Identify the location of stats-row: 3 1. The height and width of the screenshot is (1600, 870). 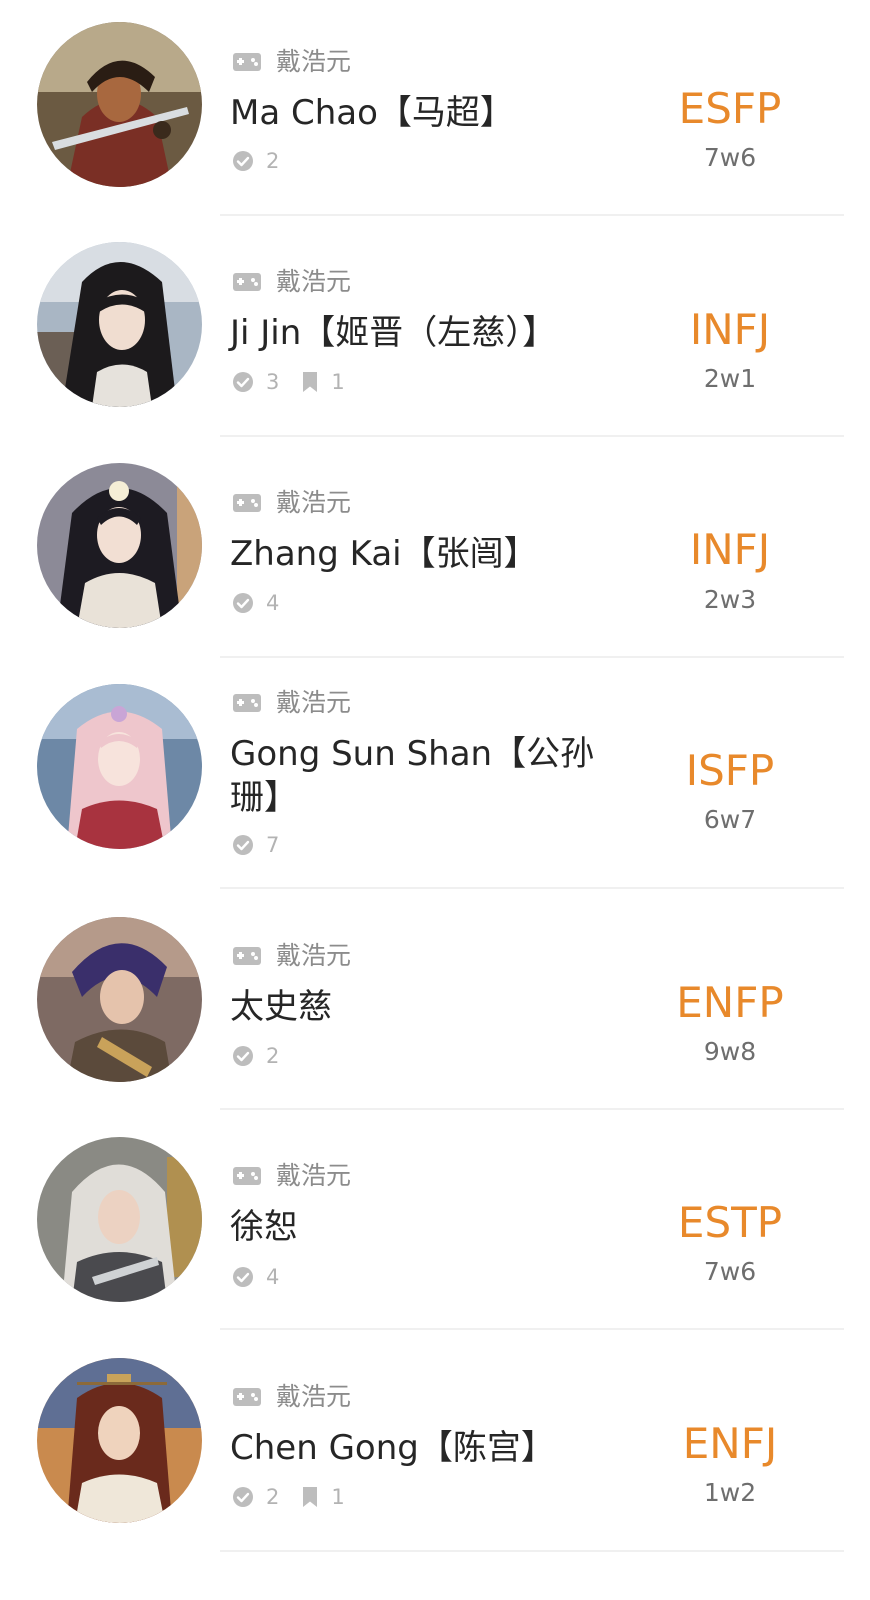
(299, 382).